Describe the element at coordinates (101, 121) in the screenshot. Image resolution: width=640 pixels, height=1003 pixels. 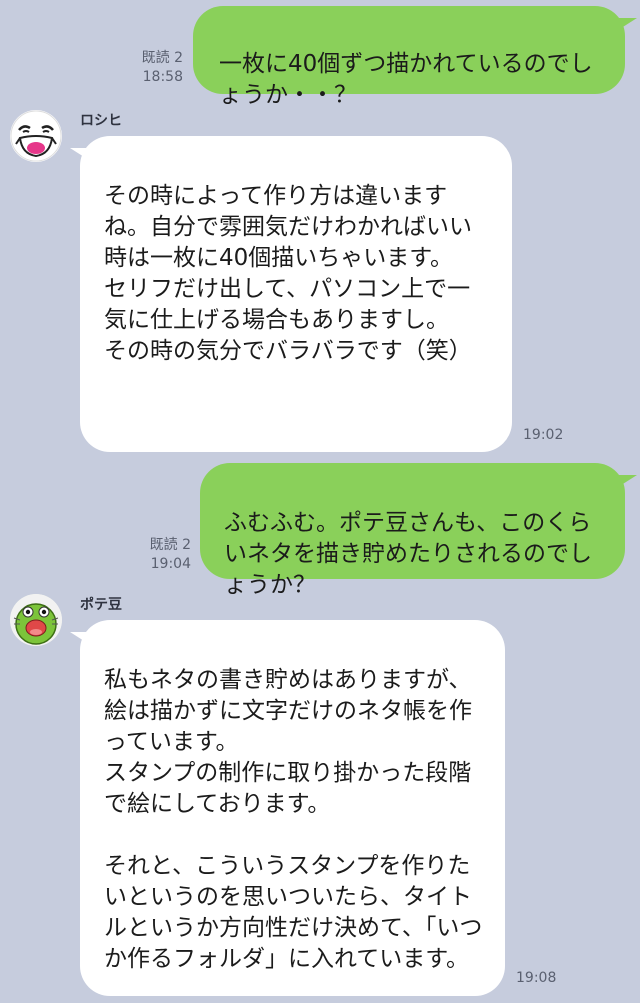
I see `sender-name: ロシヒ` at that location.